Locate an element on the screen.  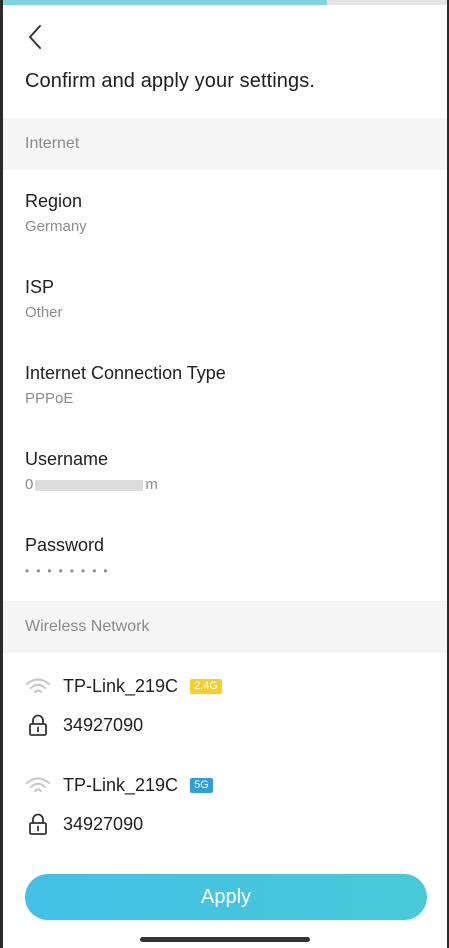
isp-field: ISP Other is located at coordinates (44, 299).